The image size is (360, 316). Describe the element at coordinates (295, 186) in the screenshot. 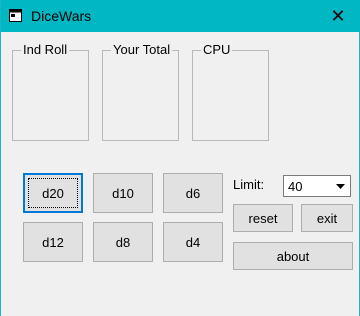

I see `limit-value: 40` at that location.